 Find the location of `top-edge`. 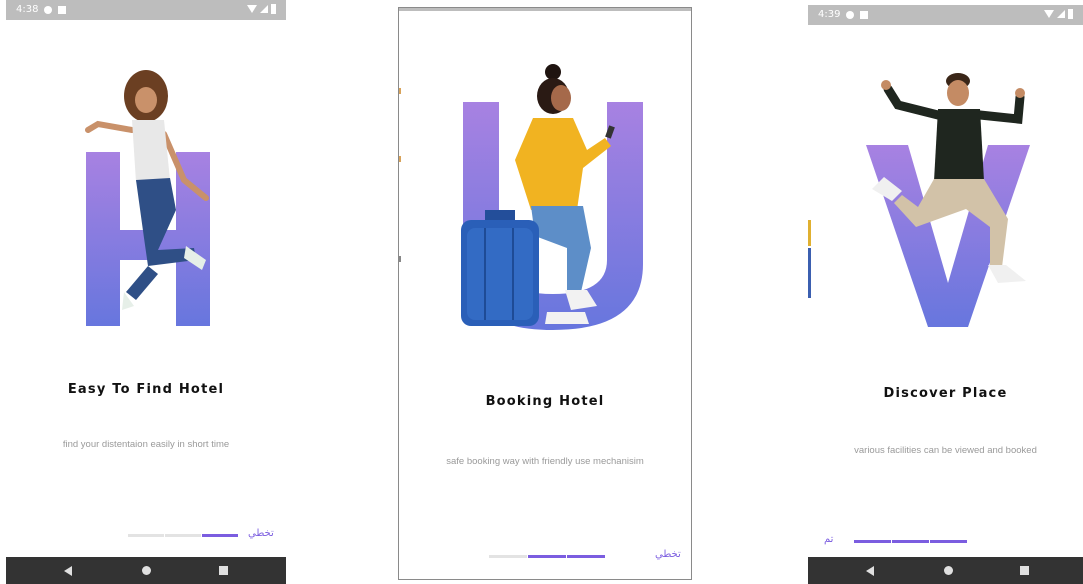

top-edge is located at coordinates (545, 9).